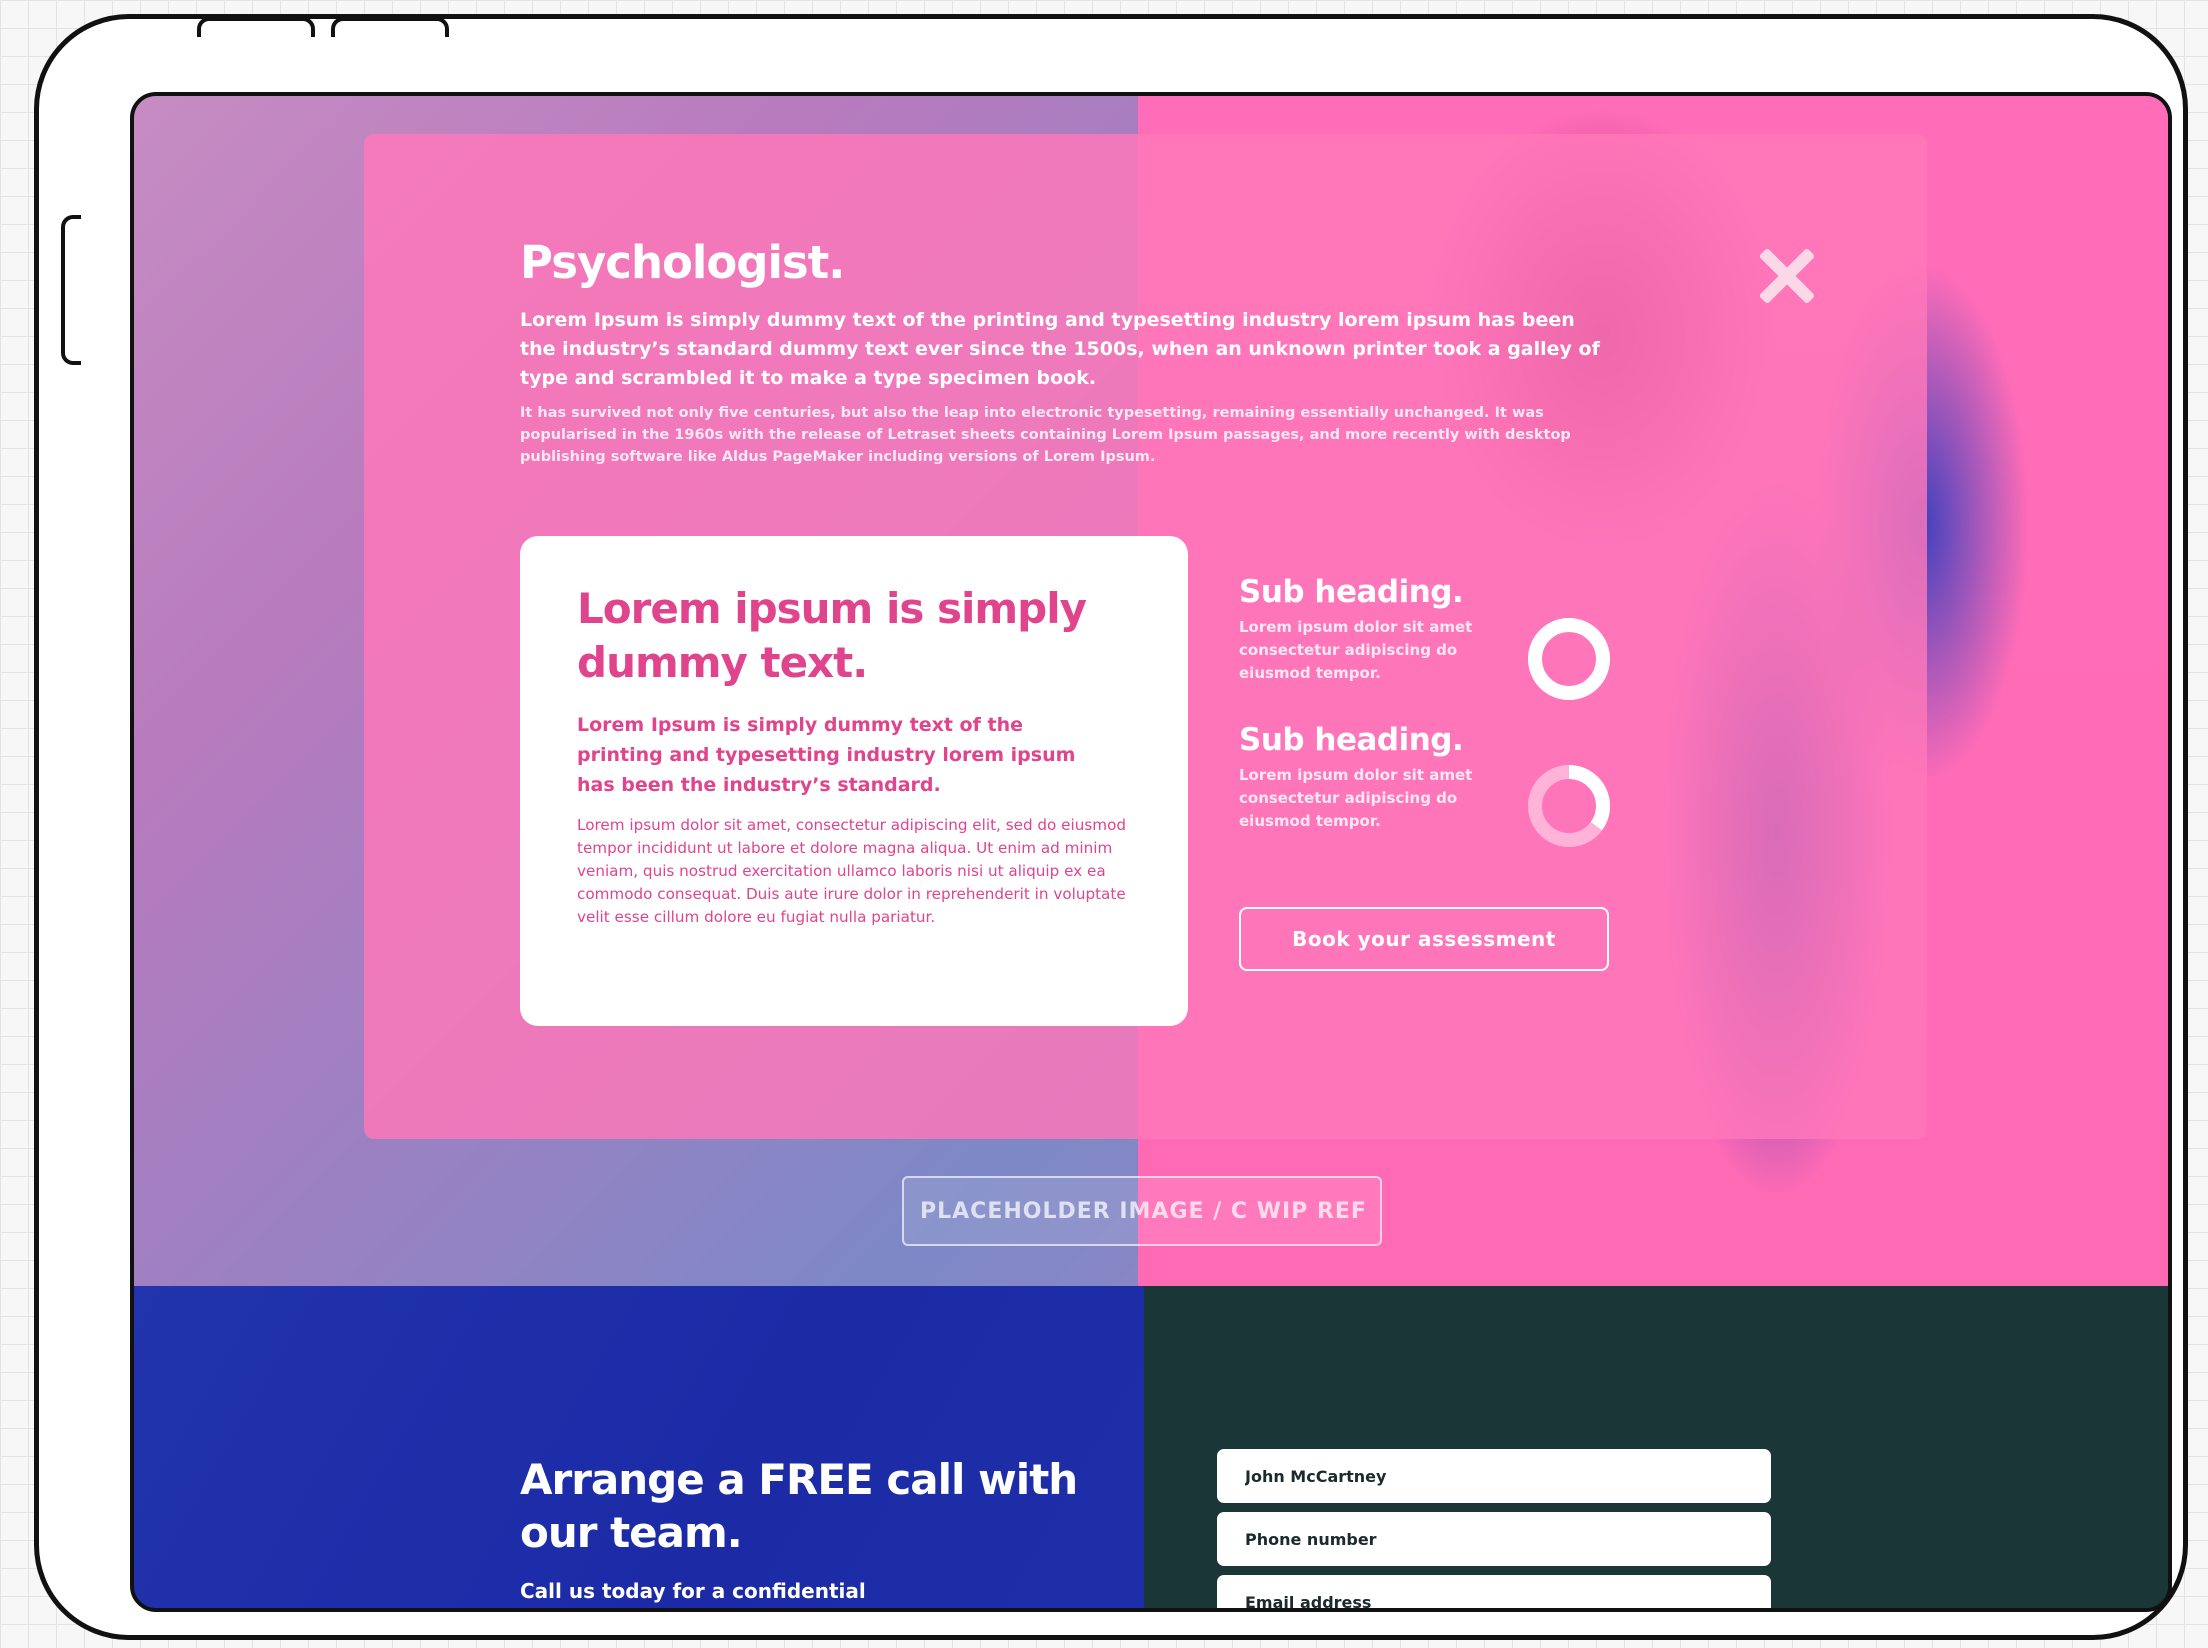  I want to click on callout-heading: Arrange a FREE call with our team., so click(799, 1506).